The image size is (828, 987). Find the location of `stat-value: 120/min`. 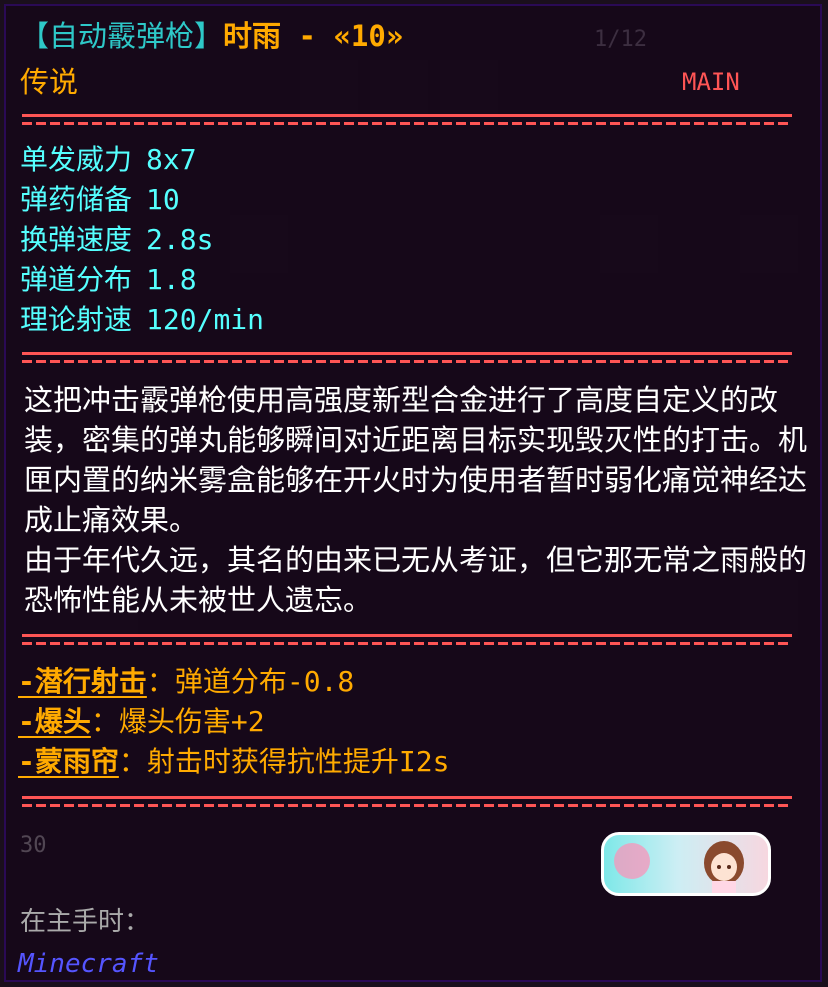

stat-value: 120/min is located at coordinates (205, 319).